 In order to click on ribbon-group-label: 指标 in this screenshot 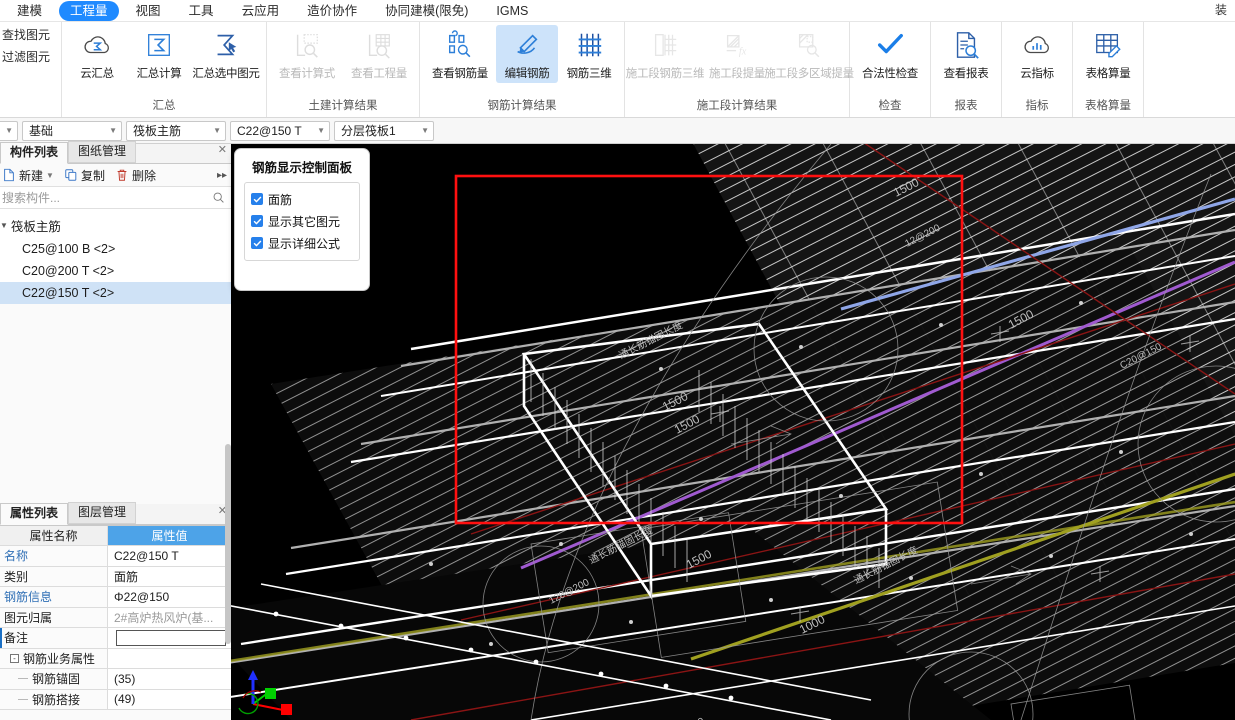, I will do `click(1037, 106)`.